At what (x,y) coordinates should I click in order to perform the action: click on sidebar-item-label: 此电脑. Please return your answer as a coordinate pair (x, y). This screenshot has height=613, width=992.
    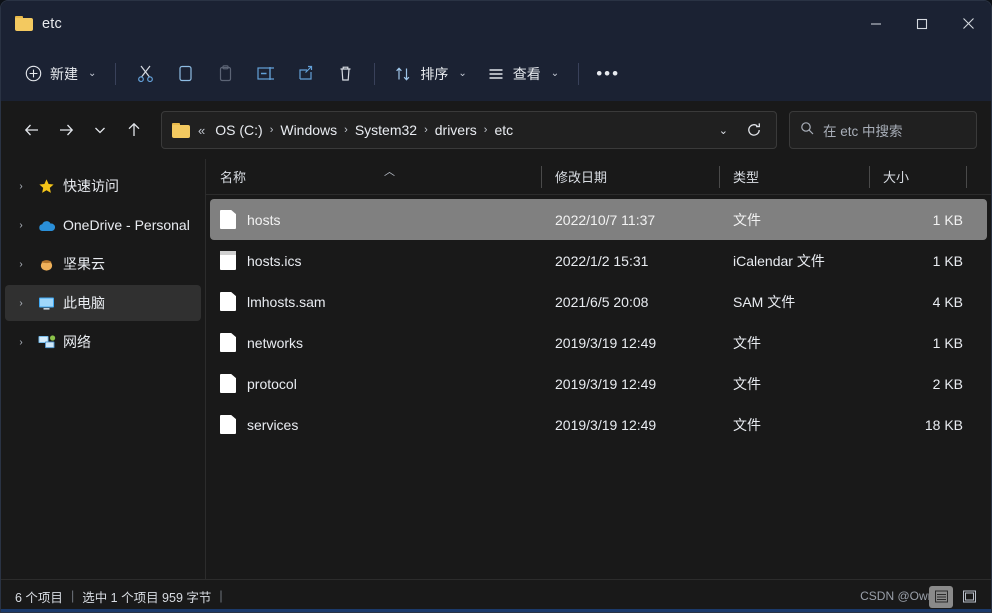
    Looking at the image, I should click on (84, 303).